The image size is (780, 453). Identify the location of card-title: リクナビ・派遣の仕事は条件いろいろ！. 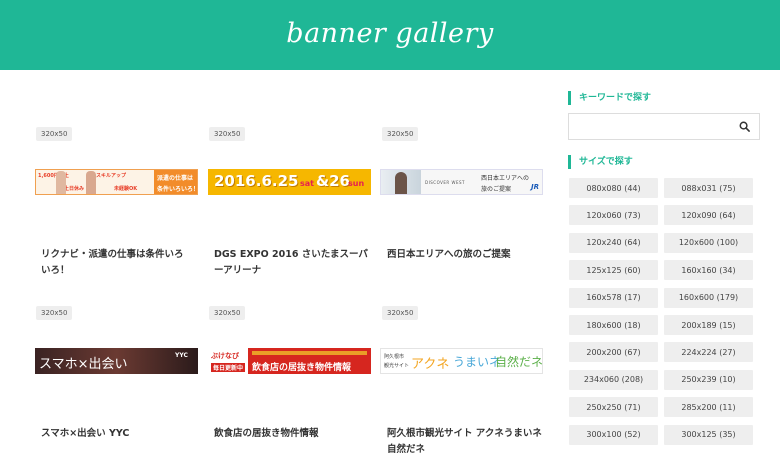
(116, 263).